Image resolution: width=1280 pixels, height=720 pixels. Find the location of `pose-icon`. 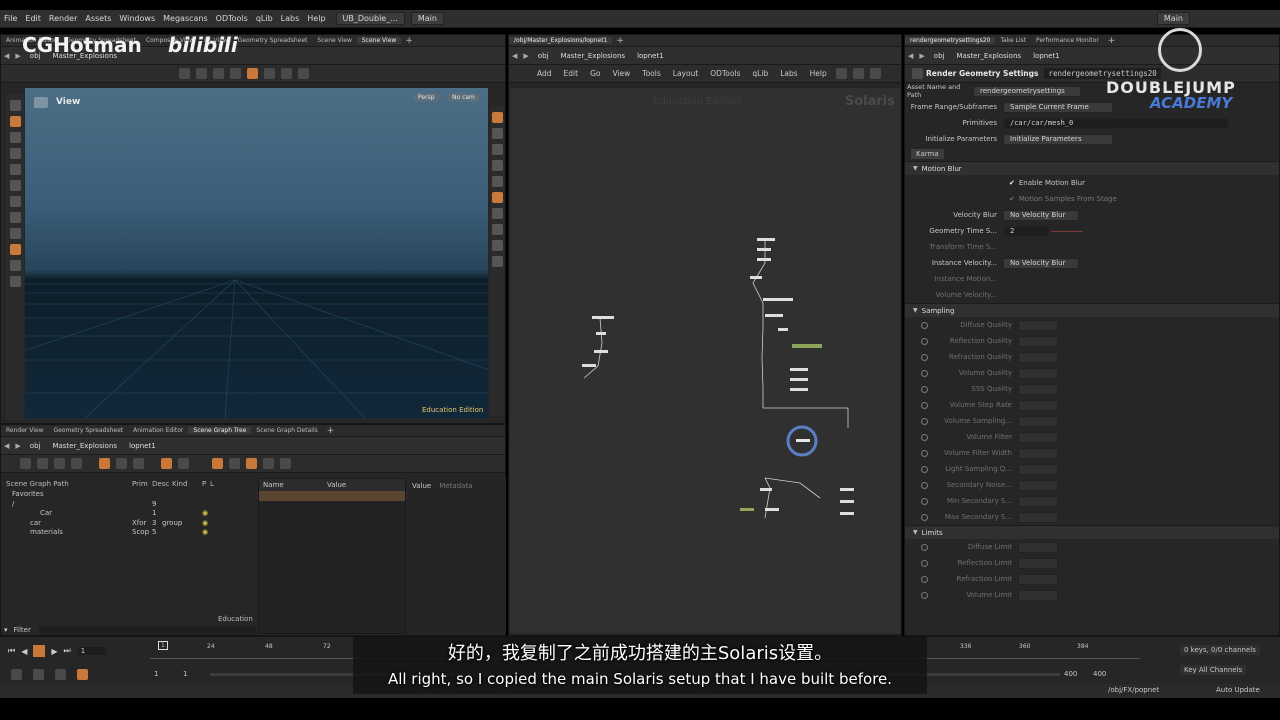

pose-icon is located at coordinates (15, 249).